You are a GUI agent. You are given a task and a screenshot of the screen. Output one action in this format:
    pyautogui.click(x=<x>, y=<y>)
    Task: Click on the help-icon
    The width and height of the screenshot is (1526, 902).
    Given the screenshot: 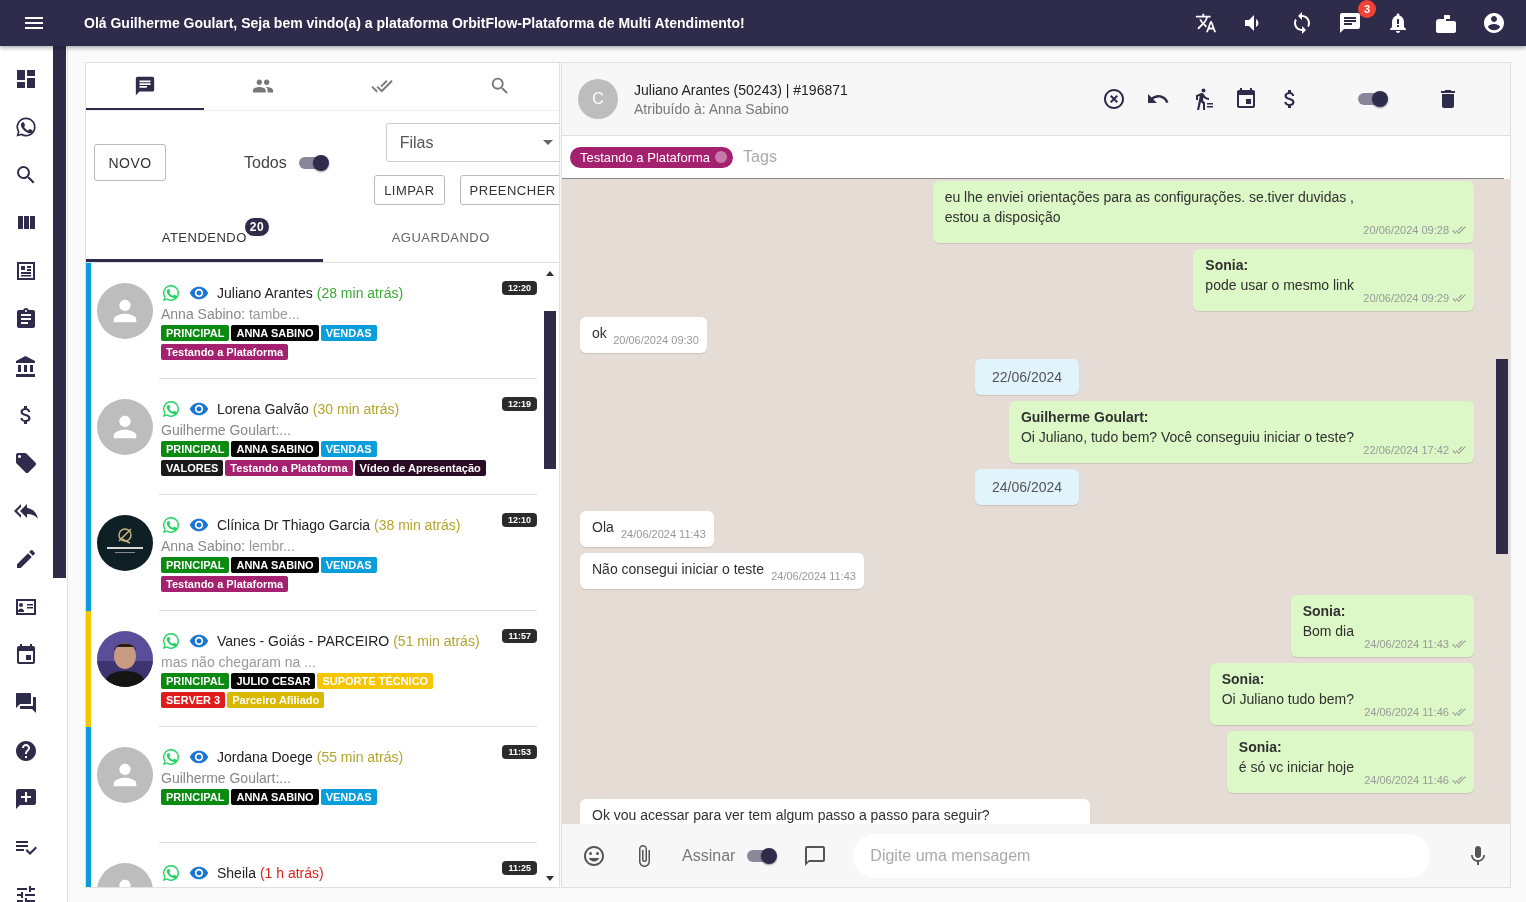 What is the action you would take?
    pyautogui.click(x=26, y=751)
    